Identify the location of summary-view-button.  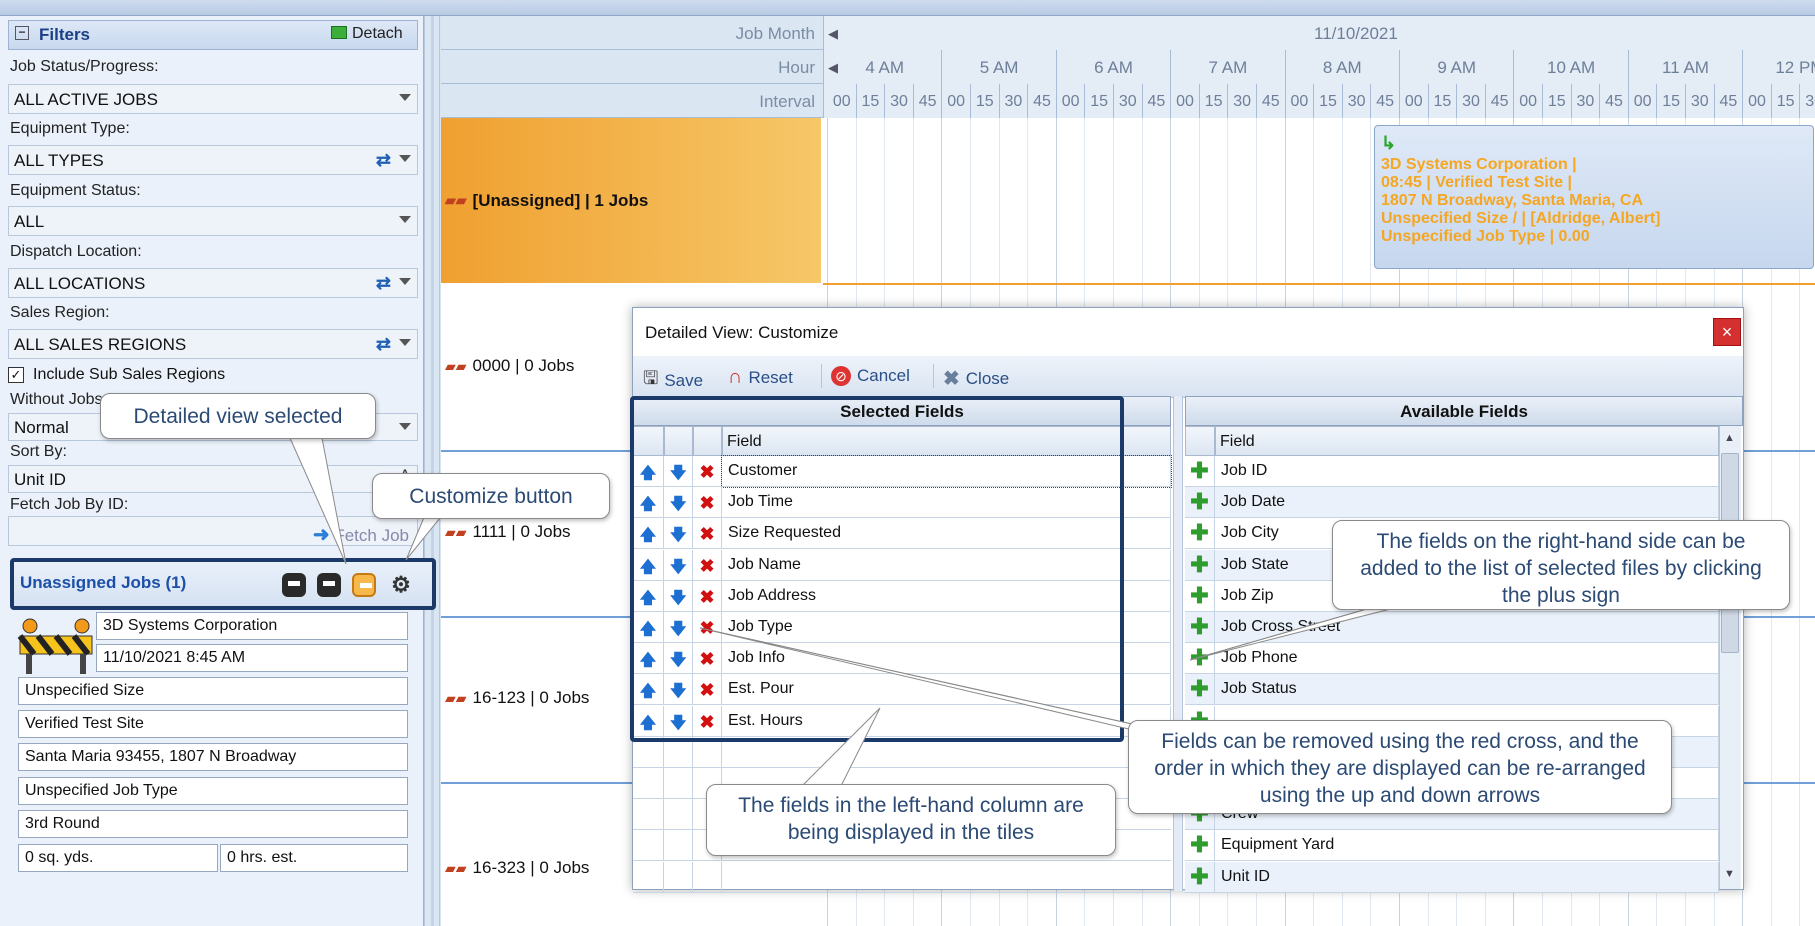
(329, 585).